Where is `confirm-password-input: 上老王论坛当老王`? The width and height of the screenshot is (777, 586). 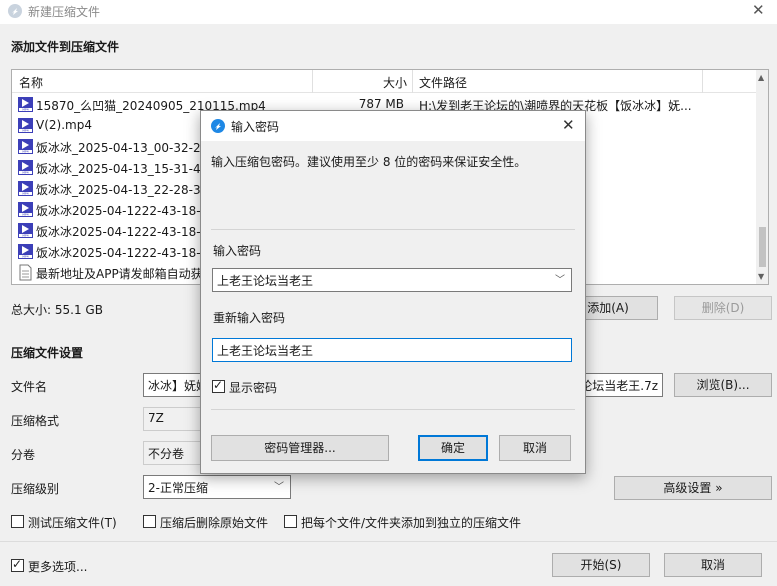
confirm-password-input: 上老王论坛当老王 is located at coordinates (392, 350).